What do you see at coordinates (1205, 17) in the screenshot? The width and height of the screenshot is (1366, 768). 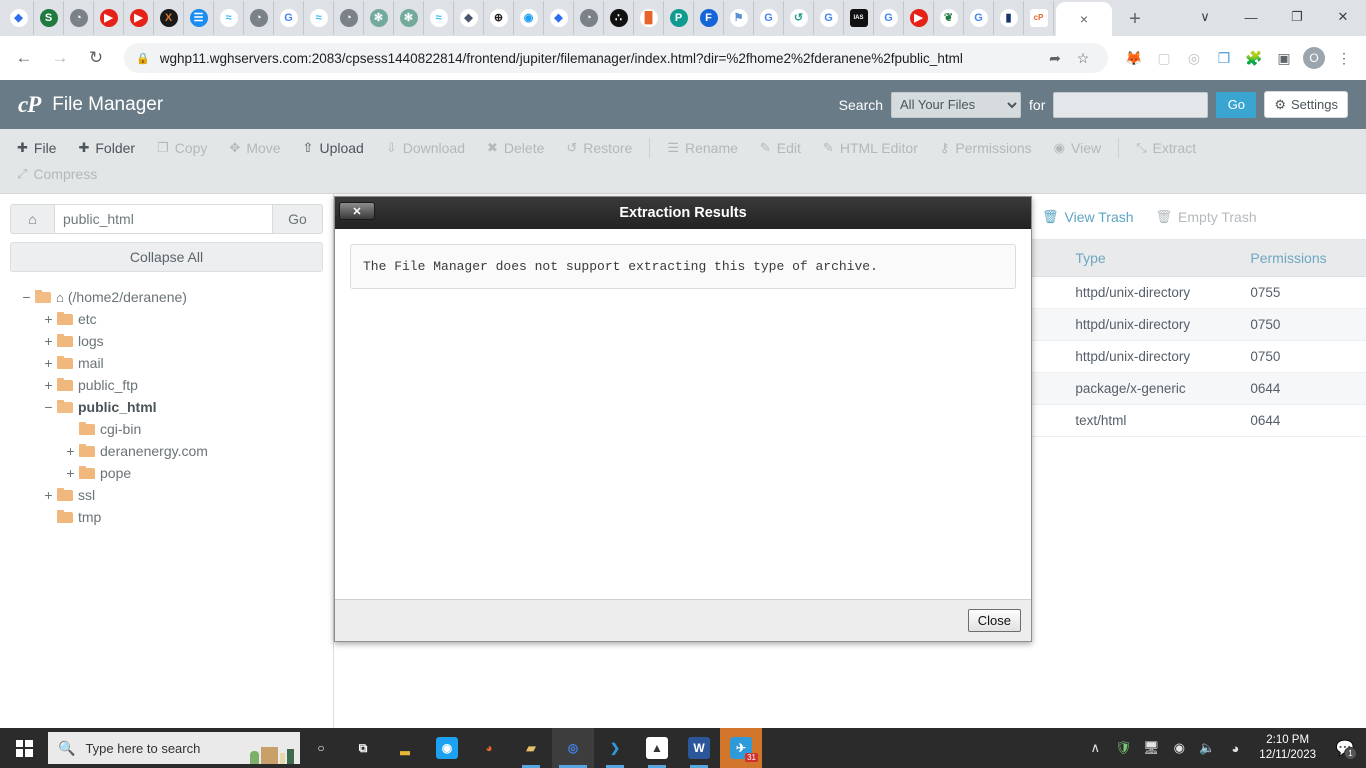 I see `tab-search-icon: ∨` at bounding box center [1205, 17].